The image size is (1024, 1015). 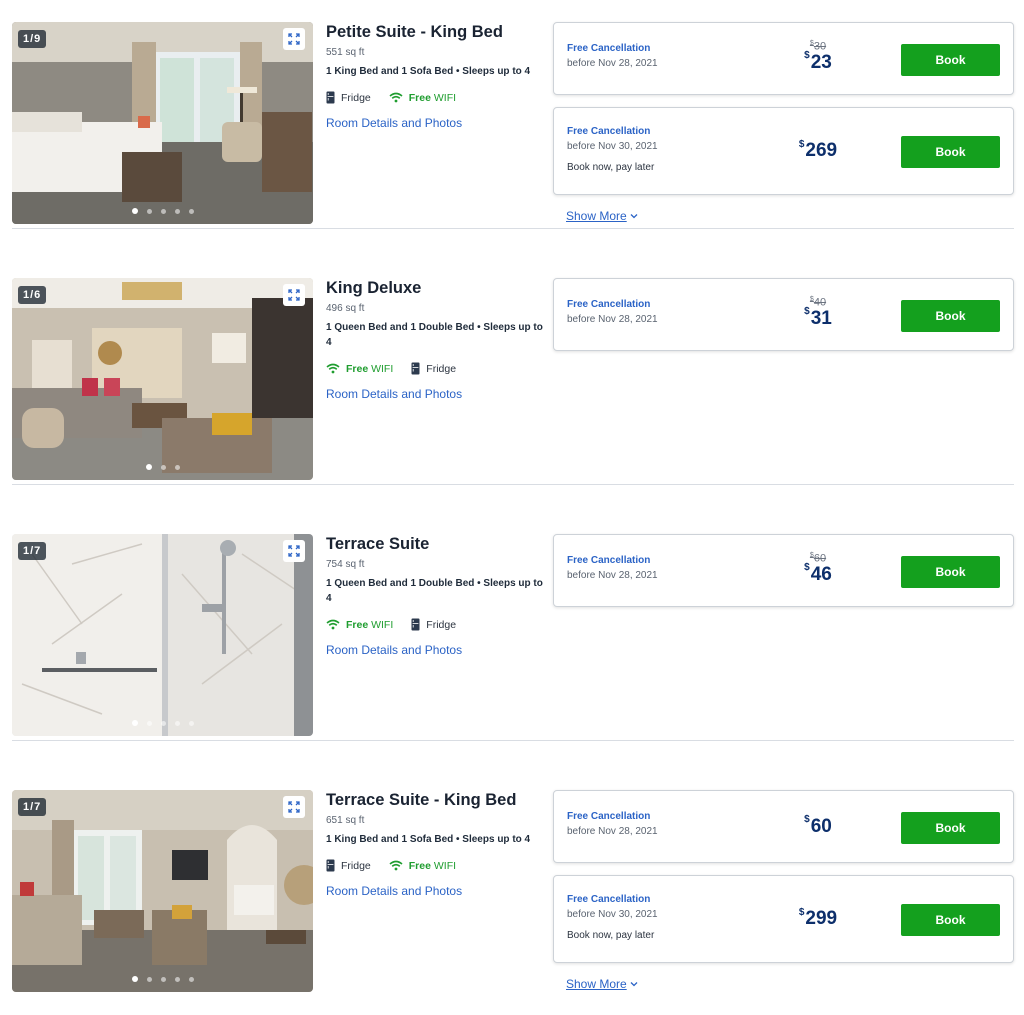 What do you see at coordinates (345, 308) in the screenshot?
I see `room-size: 496 sq ft` at bounding box center [345, 308].